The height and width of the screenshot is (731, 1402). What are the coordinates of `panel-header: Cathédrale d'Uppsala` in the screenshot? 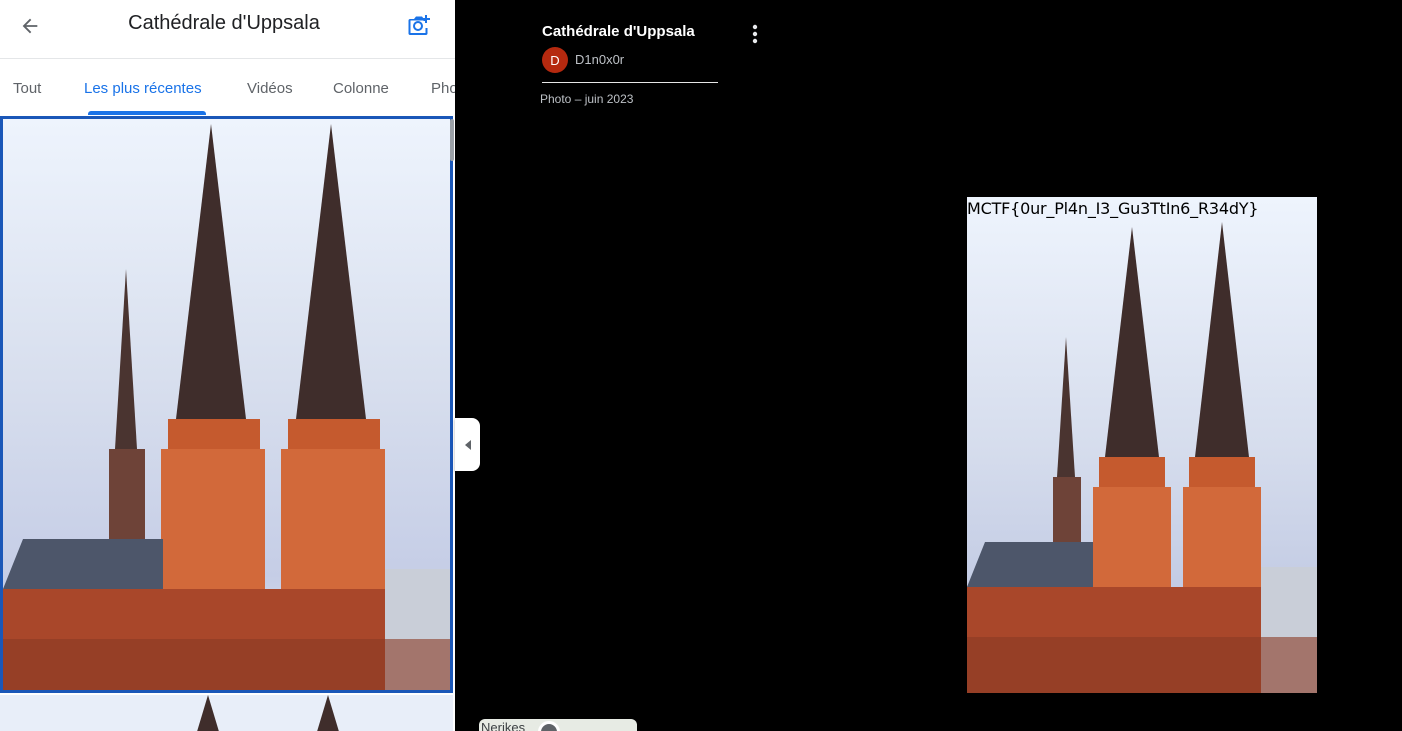 It's located at (227, 29).